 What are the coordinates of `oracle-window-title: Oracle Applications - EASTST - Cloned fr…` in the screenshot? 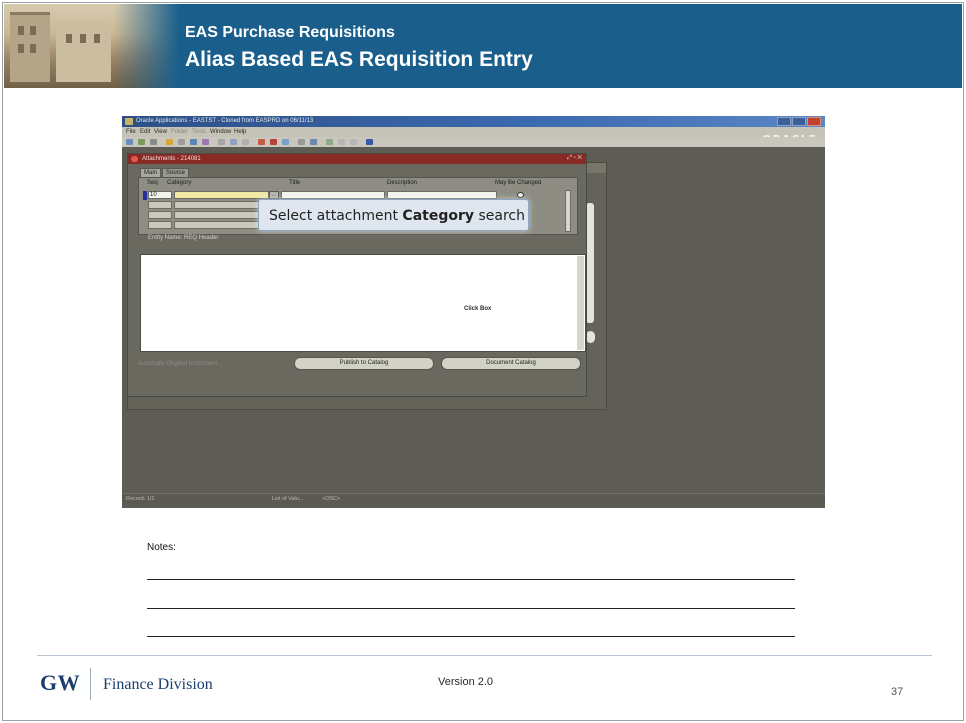 It's located at (225, 121).